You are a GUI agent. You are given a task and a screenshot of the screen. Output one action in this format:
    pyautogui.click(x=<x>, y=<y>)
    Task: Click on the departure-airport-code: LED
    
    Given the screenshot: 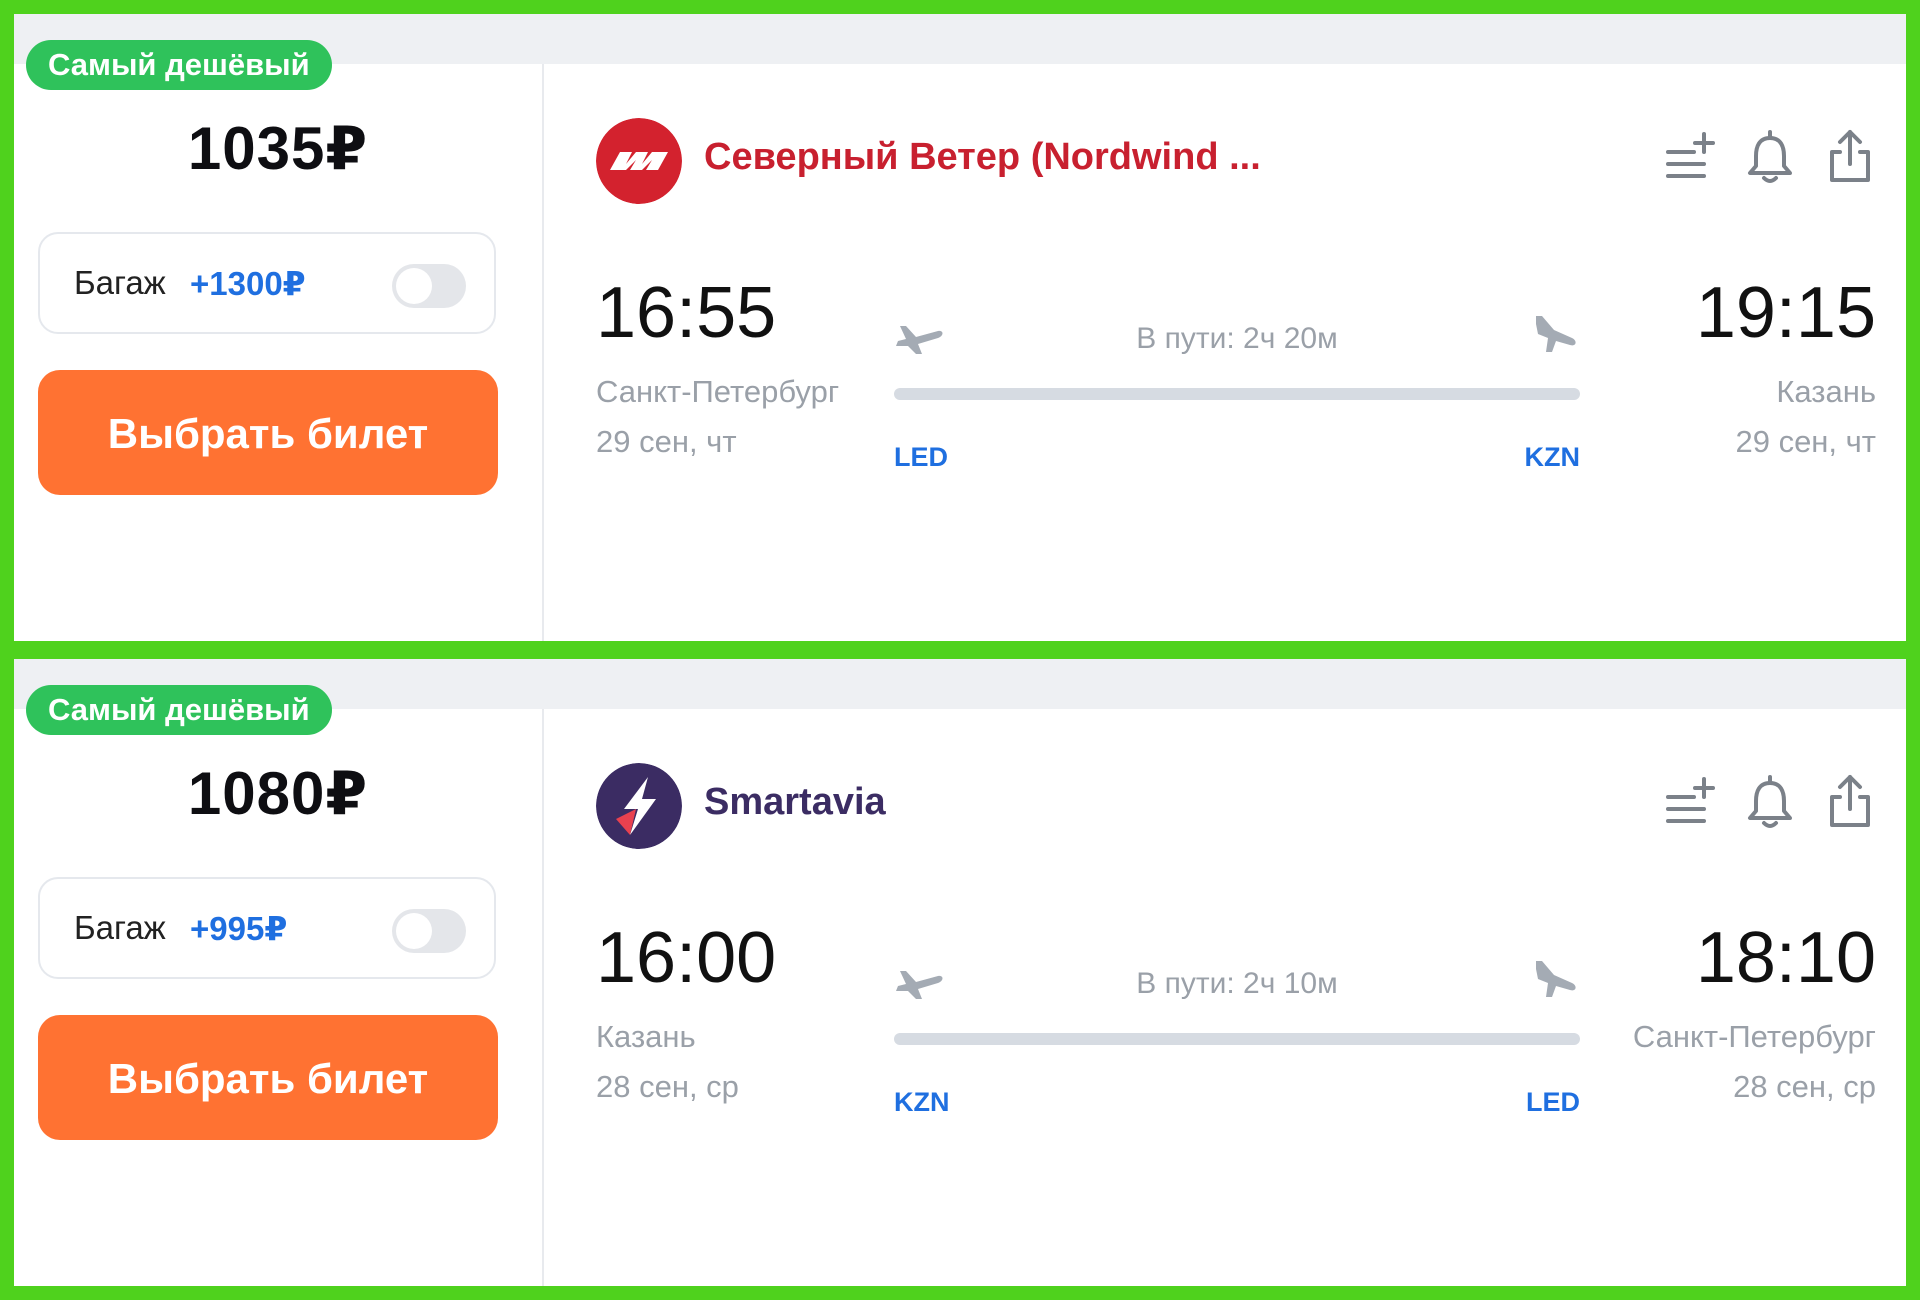 What is the action you would take?
    pyautogui.click(x=921, y=457)
    